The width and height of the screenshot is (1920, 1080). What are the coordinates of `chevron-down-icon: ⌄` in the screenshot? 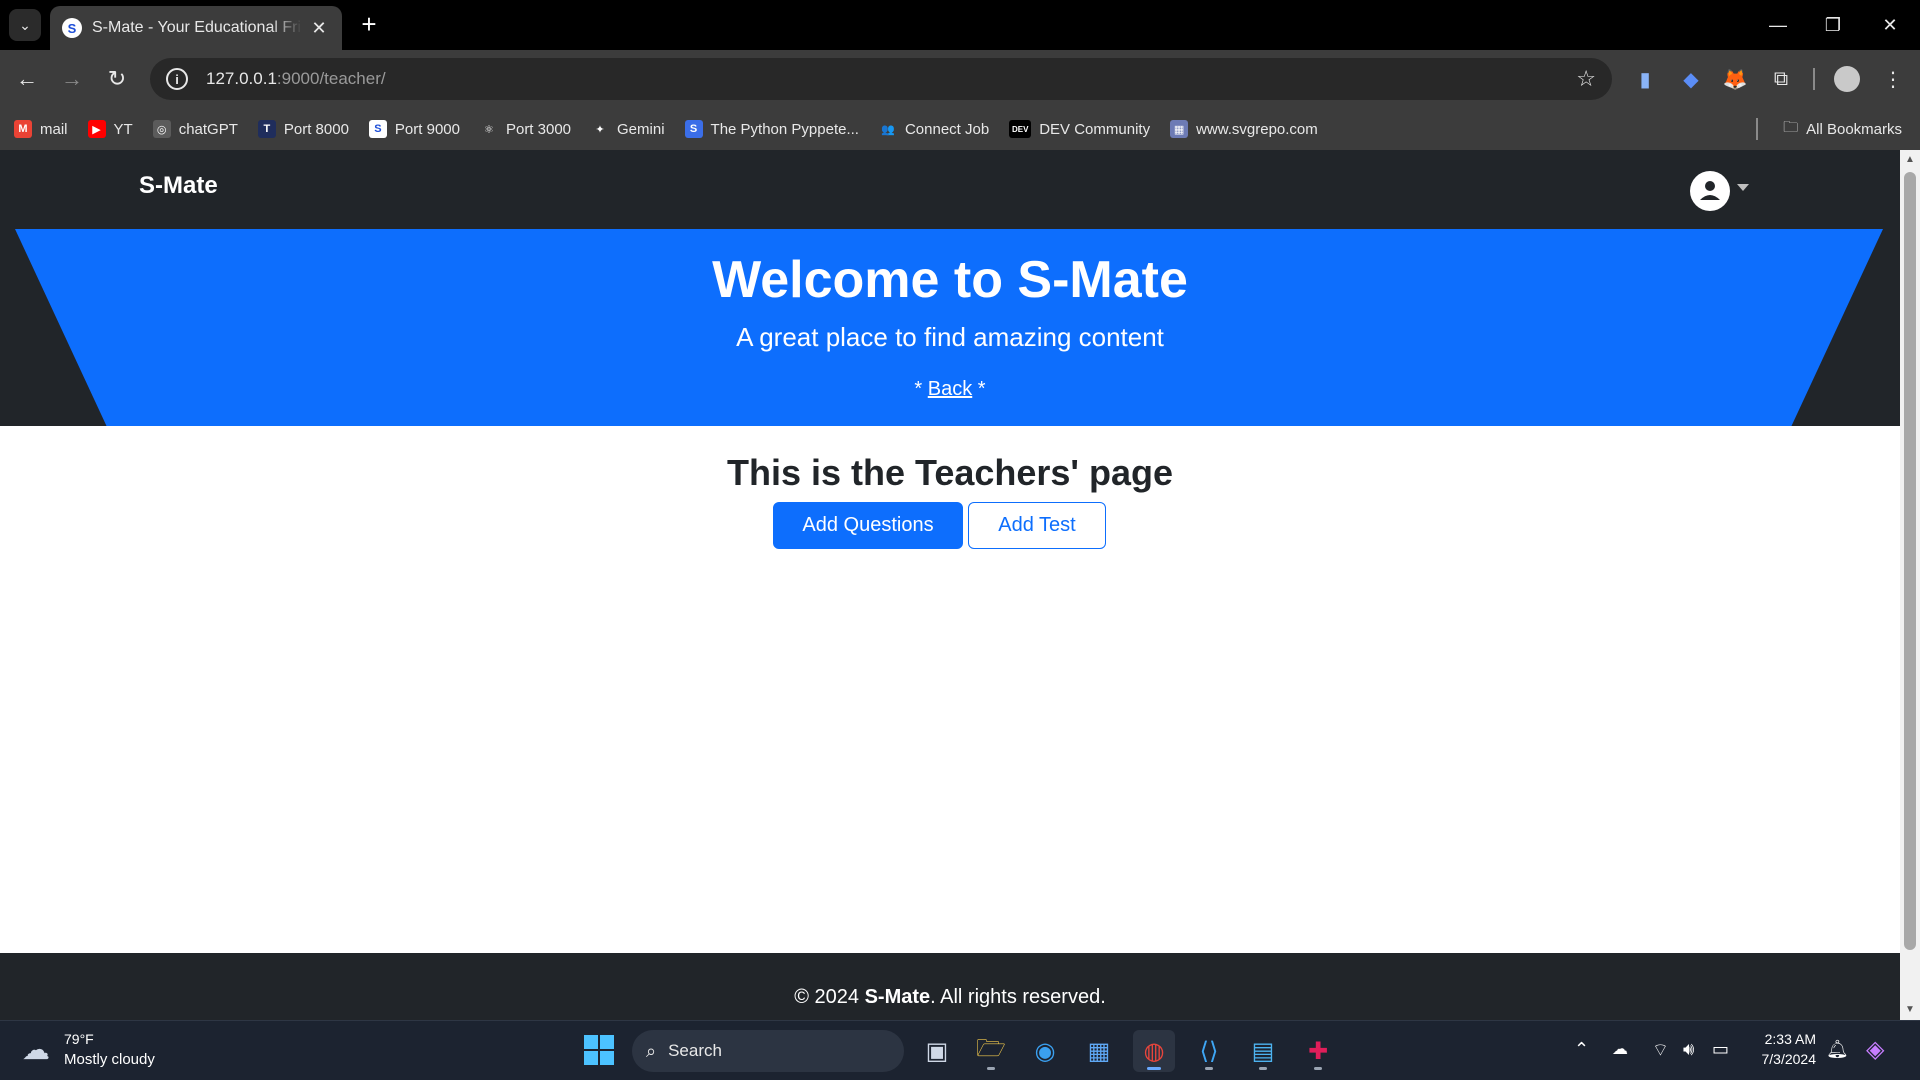 It's located at (25, 24).